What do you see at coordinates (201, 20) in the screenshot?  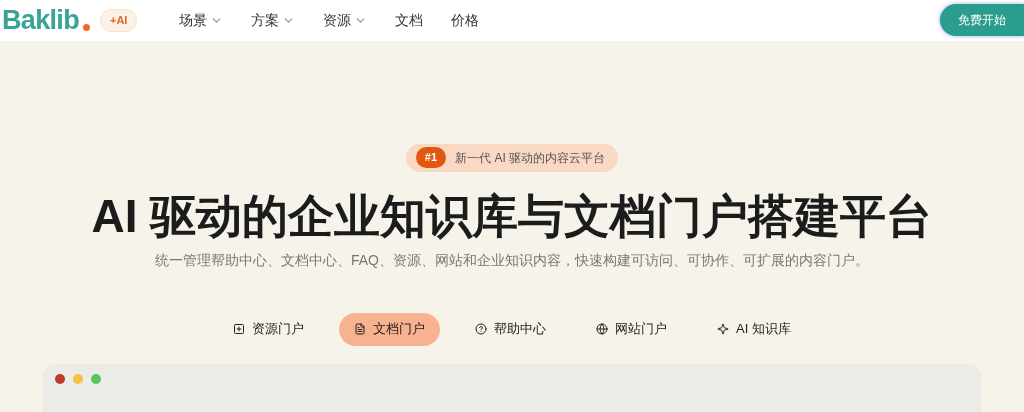 I see `nav-link: 场景` at bounding box center [201, 20].